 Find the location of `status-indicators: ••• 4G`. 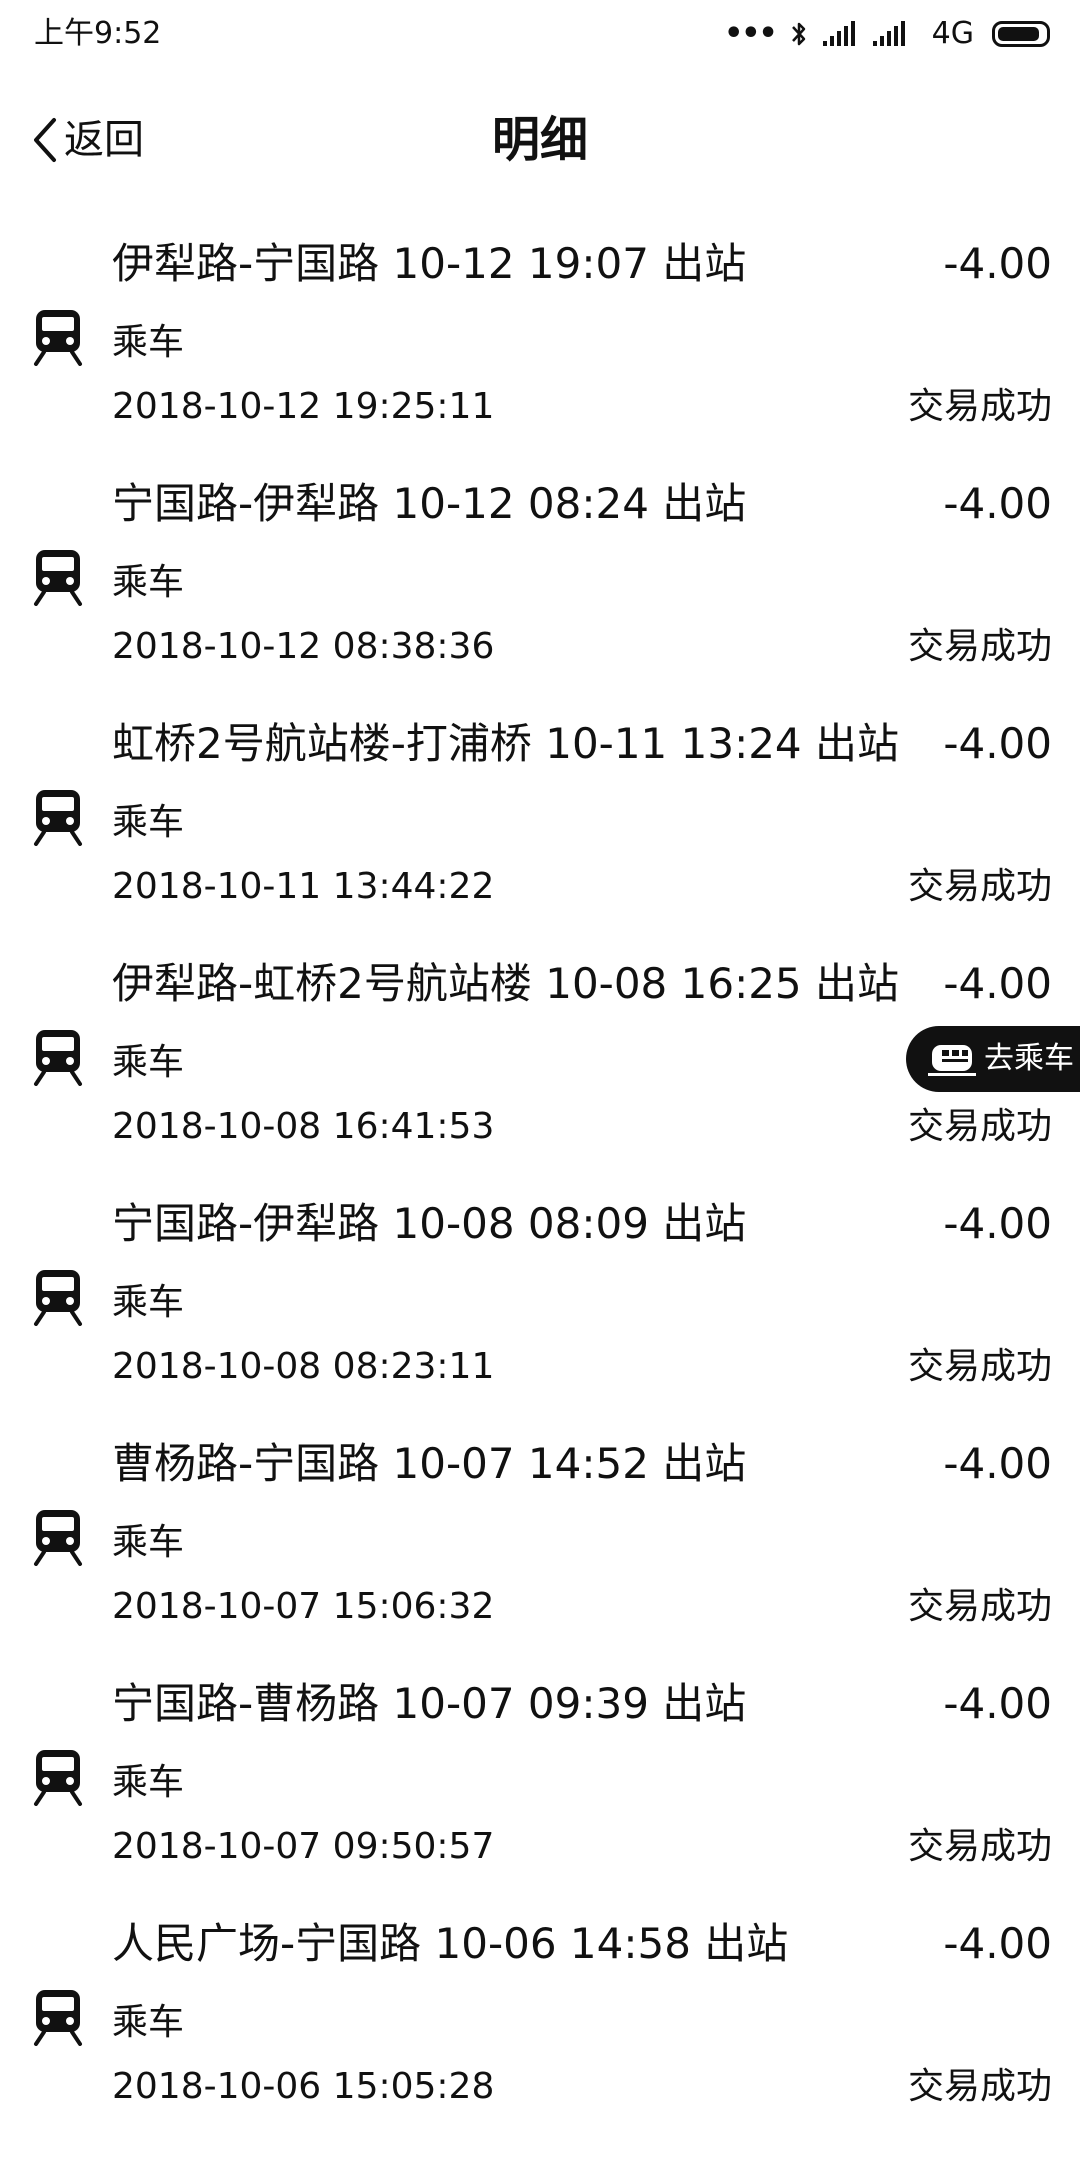

status-indicators: ••• 4G is located at coordinates (887, 34).